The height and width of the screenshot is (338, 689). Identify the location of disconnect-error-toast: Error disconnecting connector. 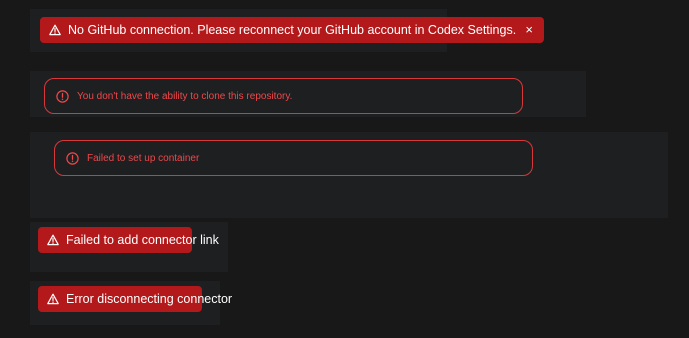
(135, 299).